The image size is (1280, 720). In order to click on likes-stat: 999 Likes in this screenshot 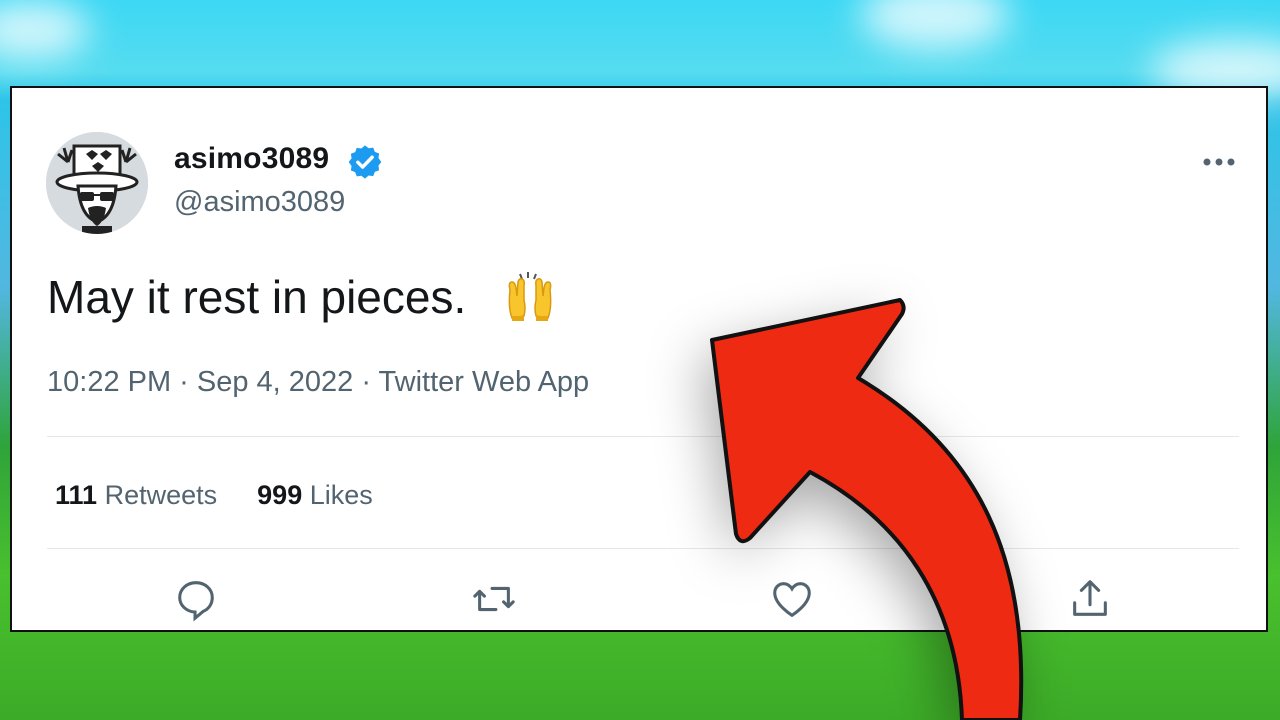, I will do `click(315, 495)`.